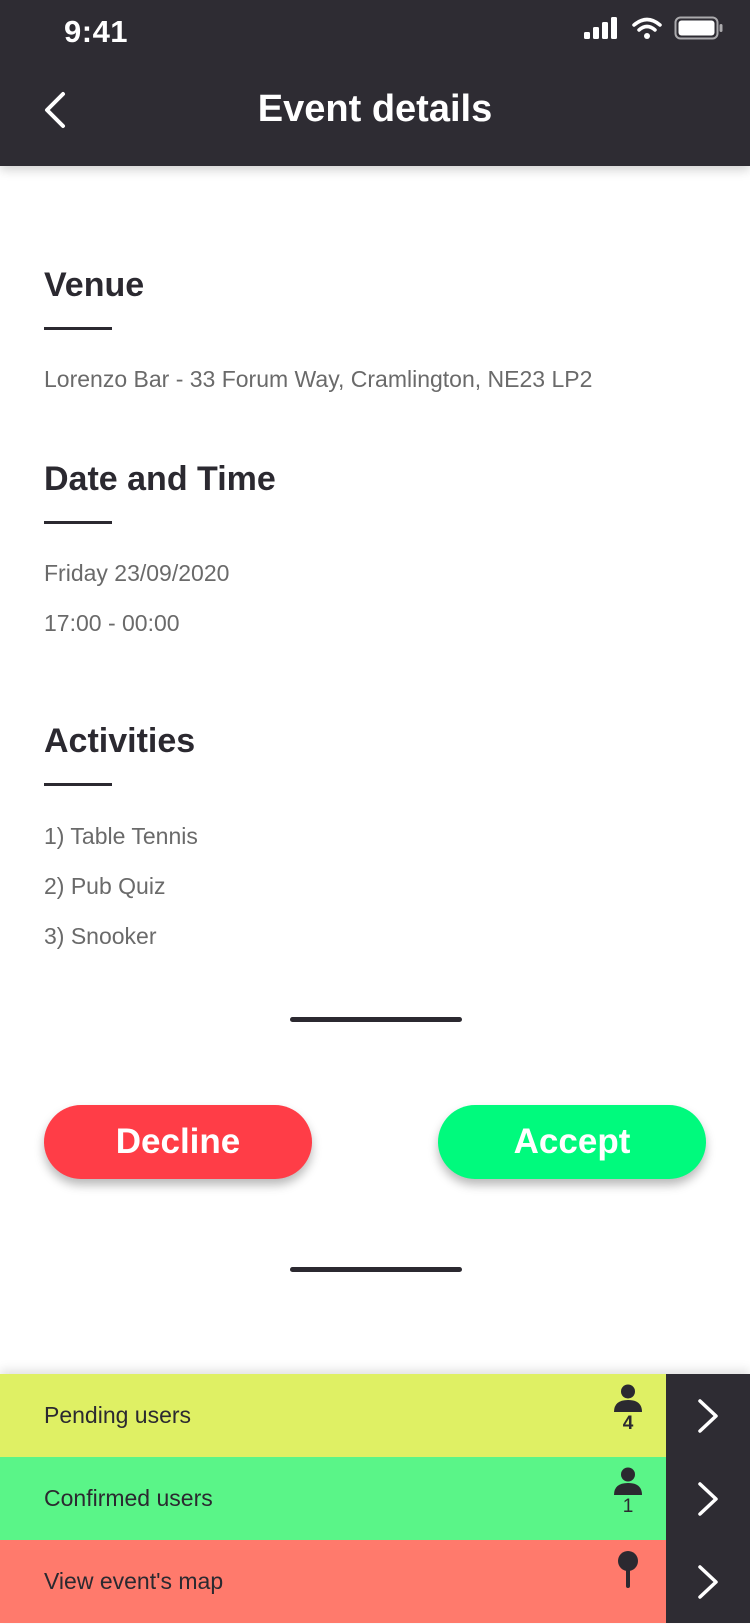 The image size is (750, 1624). What do you see at coordinates (105, 886) in the screenshot?
I see `activity-item: 2) Pub Quiz` at bounding box center [105, 886].